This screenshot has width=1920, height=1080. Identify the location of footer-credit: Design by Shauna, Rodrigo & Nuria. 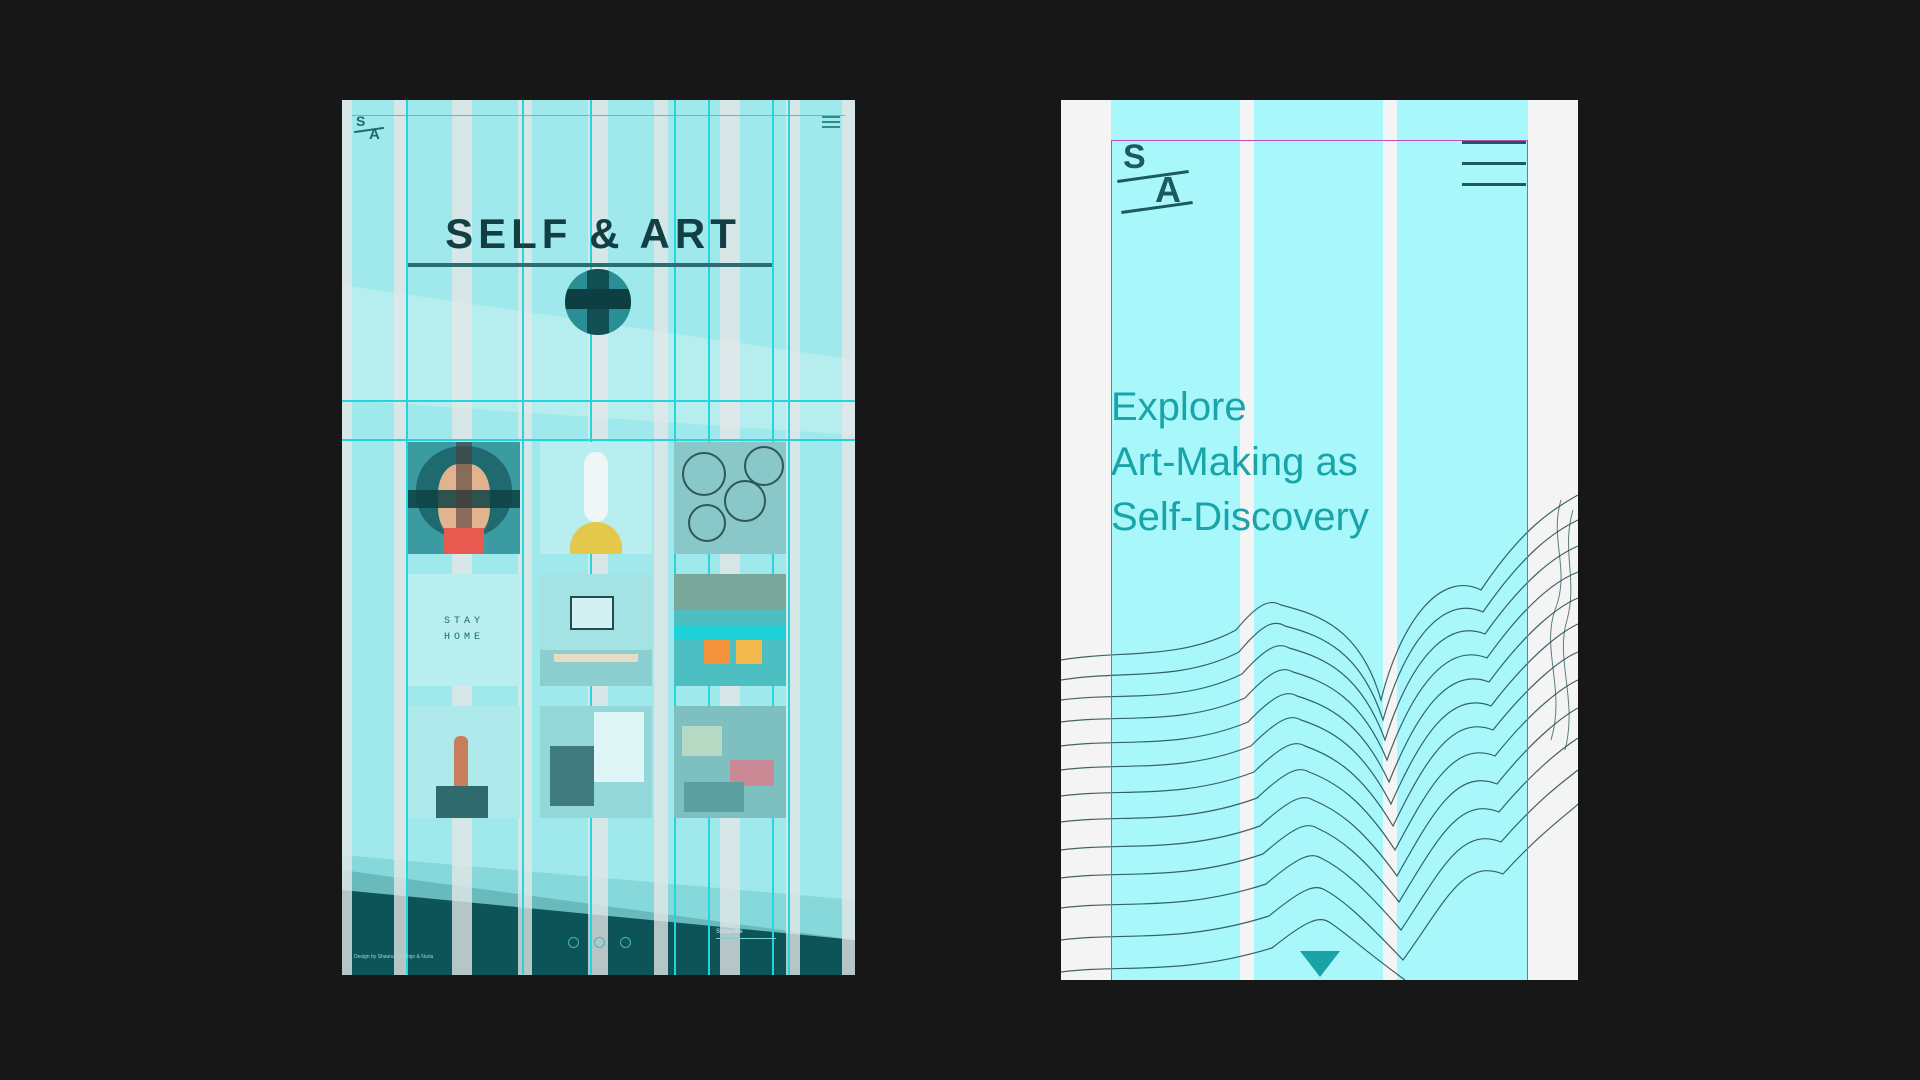
(394, 957).